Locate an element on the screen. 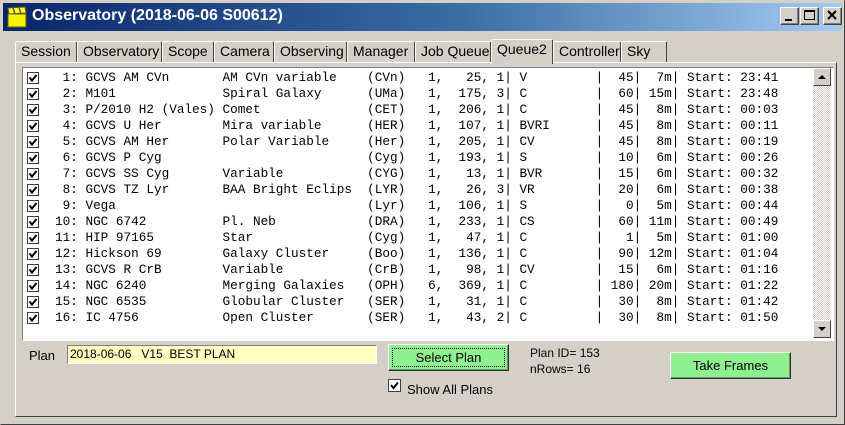 The image size is (845, 425). maximize-button is located at coordinates (809, 16).